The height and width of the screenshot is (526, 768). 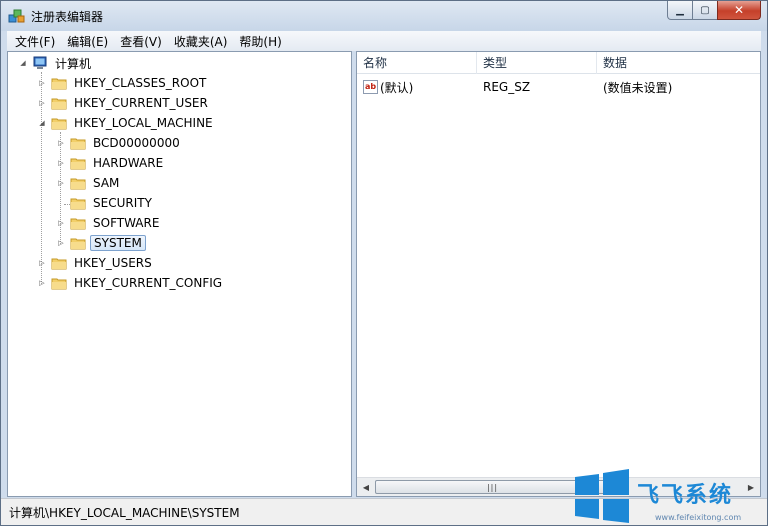 What do you see at coordinates (602, 496) in the screenshot?
I see `windows-logo-icon` at bounding box center [602, 496].